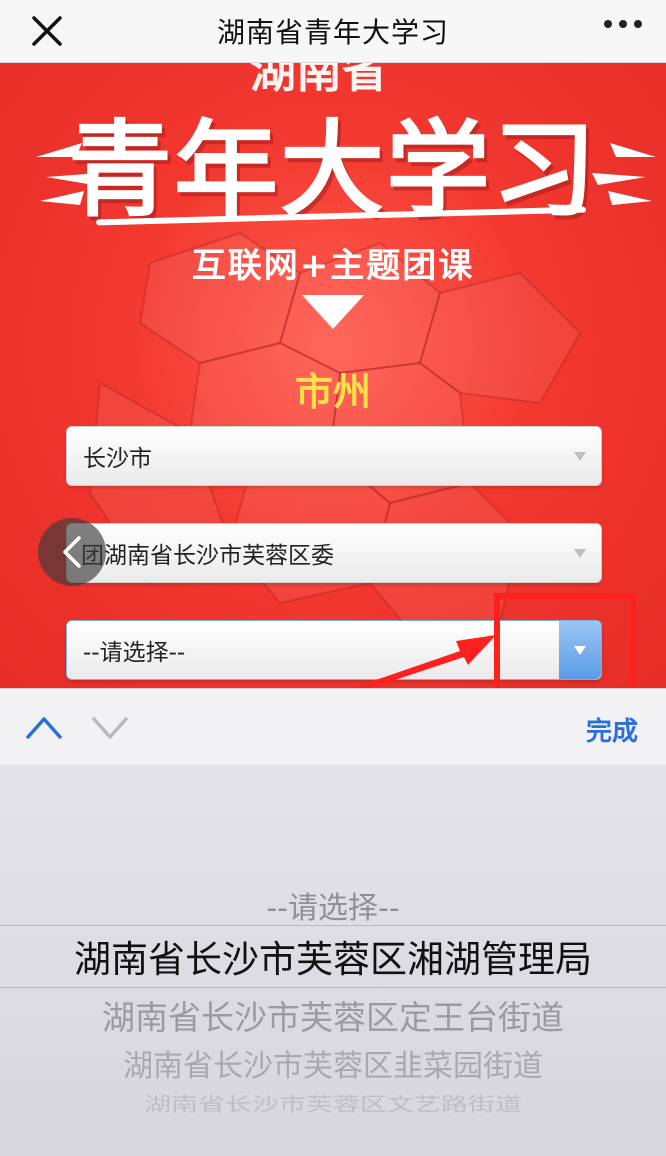 The width and height of the screenshot is (666, 1156). Describe the element at coordinates (110, 727) in the screenshot. I see `chevron-down-icon` at that location.